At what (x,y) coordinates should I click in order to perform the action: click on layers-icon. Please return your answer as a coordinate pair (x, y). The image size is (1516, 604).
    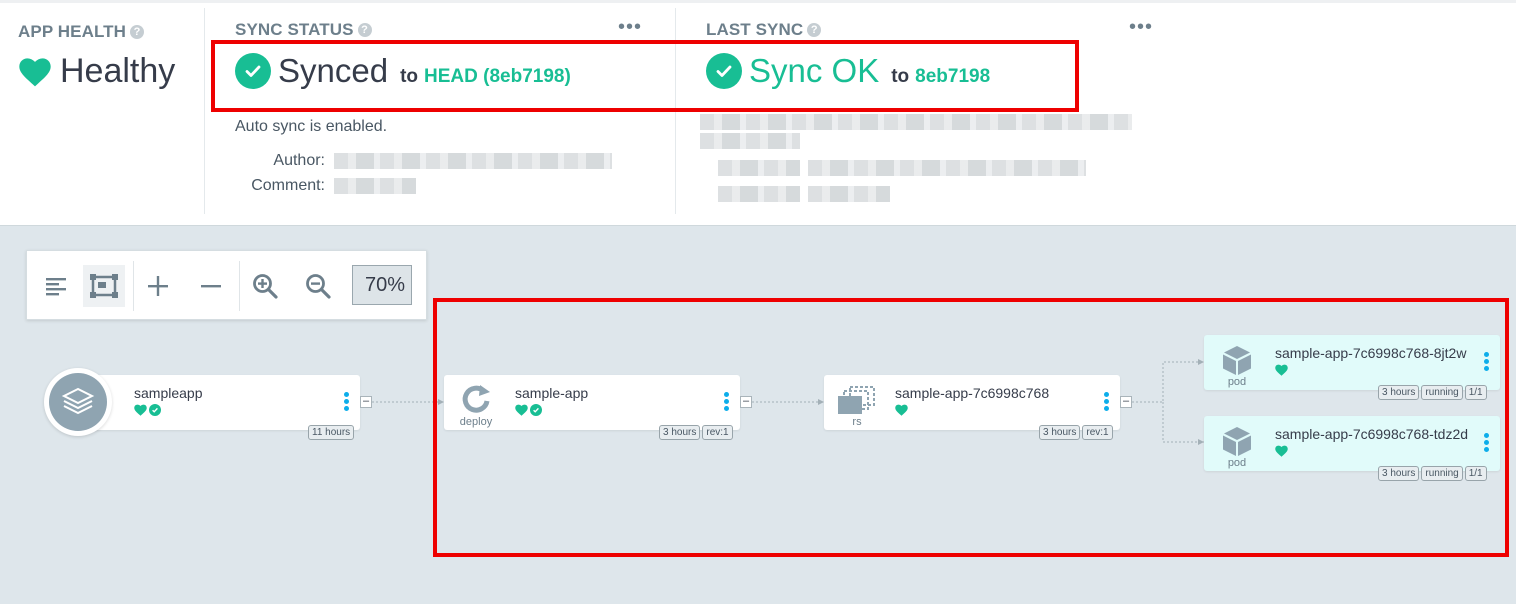
    Looking at the image, I should click on (78, 401).